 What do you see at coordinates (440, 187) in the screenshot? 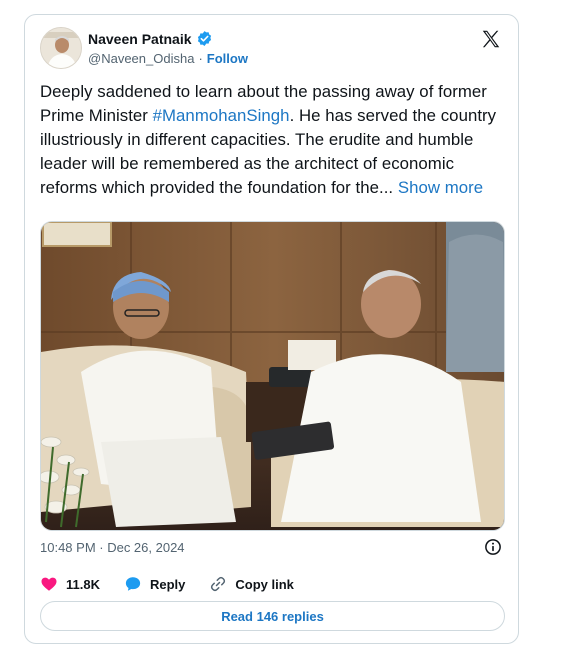
I see `show-more-link: Show more` at bounding box center [440, 187].